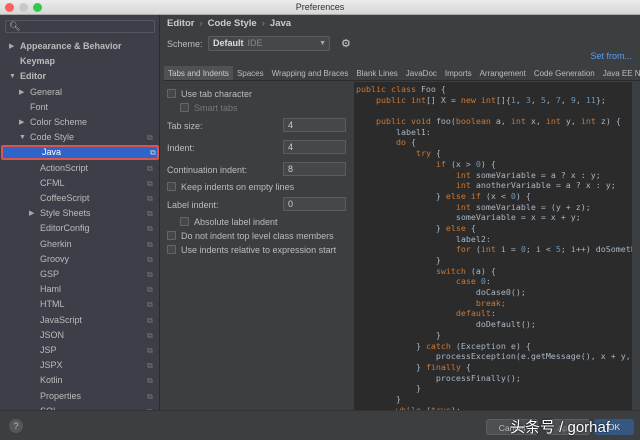 The height and width of the screenshot is (440, 640). I want to click on code-line: }, so click(494, 335).